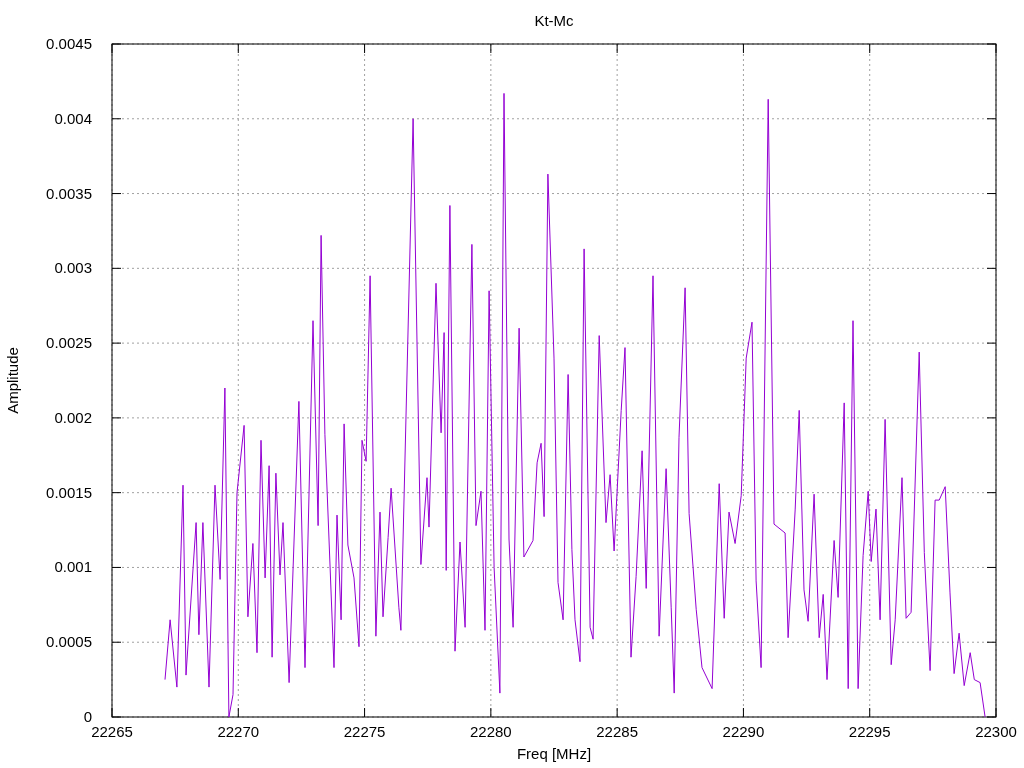  What do you see at coordinates (996, 731) in the screenshot?
I see `x-tick-label: 22300` at bounding box center [996, 731].